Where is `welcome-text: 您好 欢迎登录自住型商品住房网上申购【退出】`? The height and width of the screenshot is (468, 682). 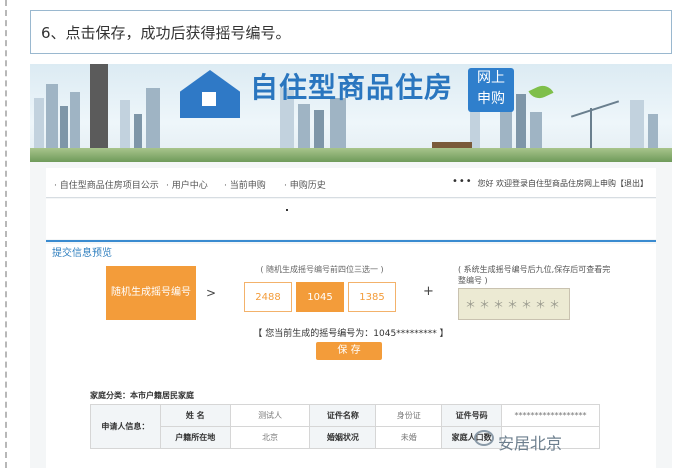 welcome-text: 您好 欢迎登录自住型商品住房网上申购【退出】 is located at coordinates (562, 183).